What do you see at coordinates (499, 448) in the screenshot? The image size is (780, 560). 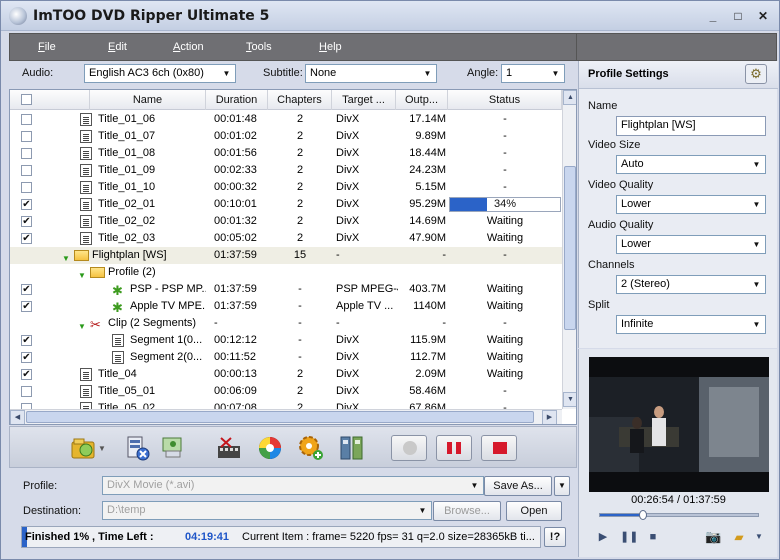 I see `stop-button` at bounding box center [499, 448].